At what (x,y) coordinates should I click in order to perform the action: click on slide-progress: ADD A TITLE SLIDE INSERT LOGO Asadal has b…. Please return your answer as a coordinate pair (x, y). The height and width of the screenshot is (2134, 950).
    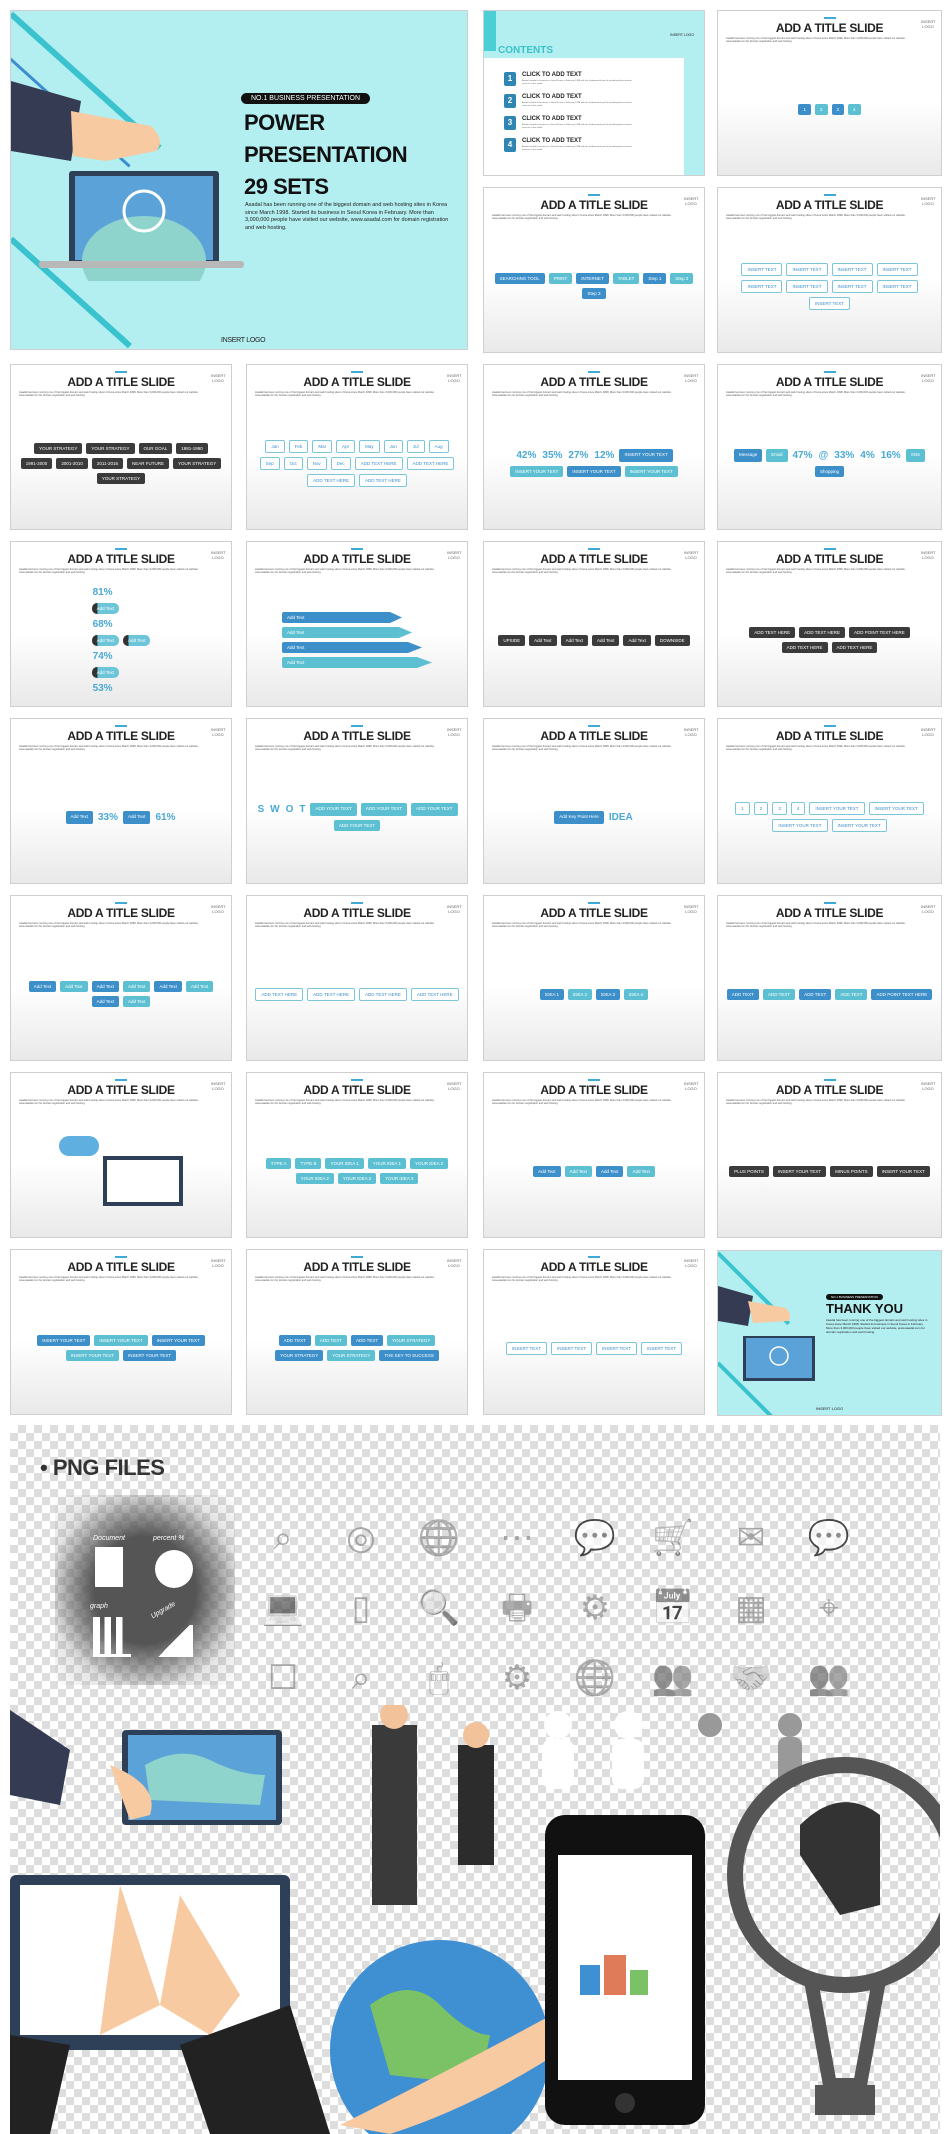
    Looking at the image, I should click on (121, 624).